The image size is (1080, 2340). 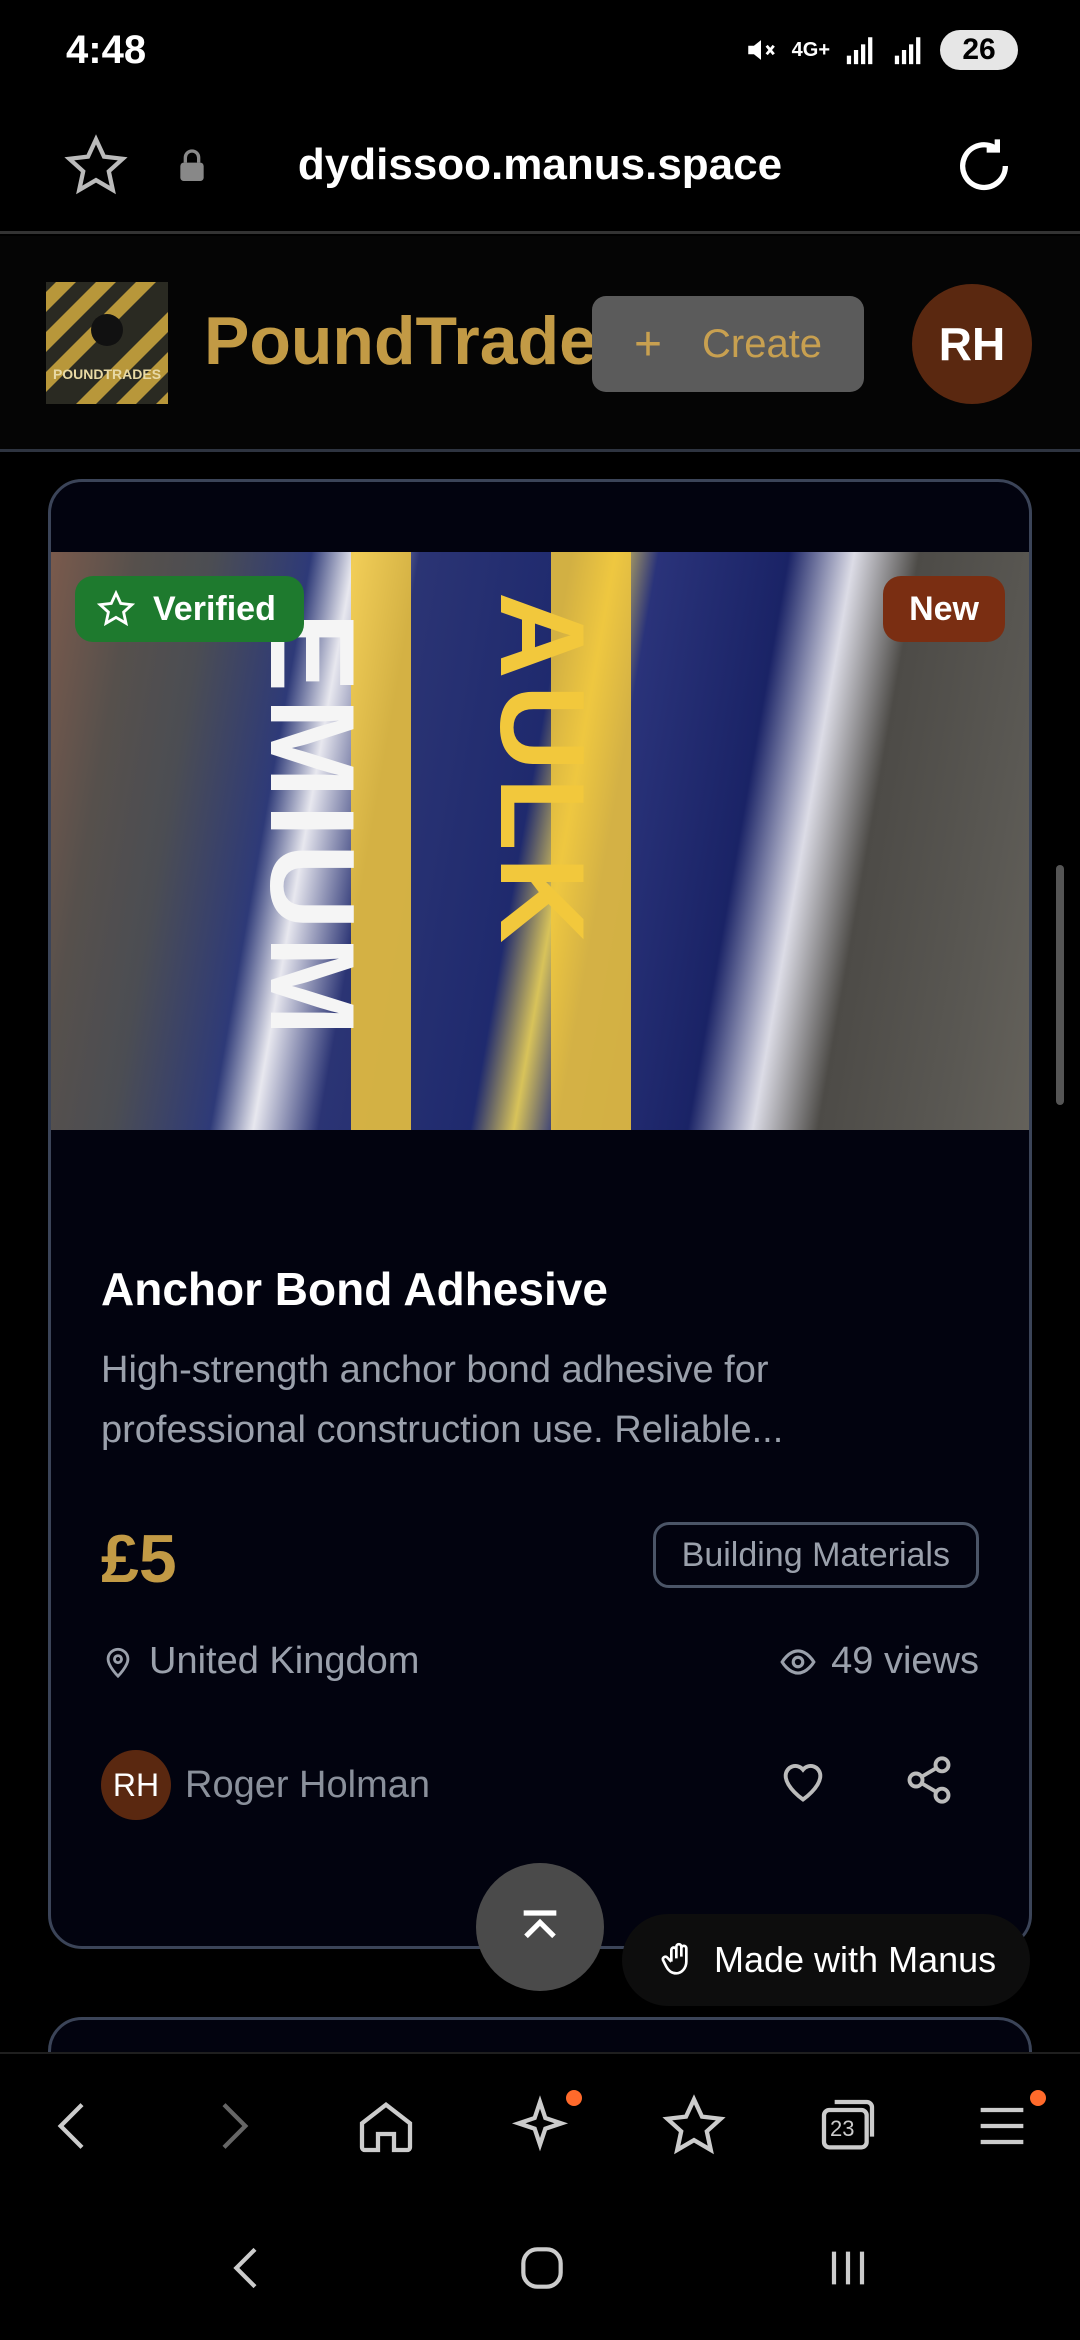 What do you see at coordinates (810, 49) in the screenshot?
I see `network-label: 4G+` at bounding box center [810, 49].